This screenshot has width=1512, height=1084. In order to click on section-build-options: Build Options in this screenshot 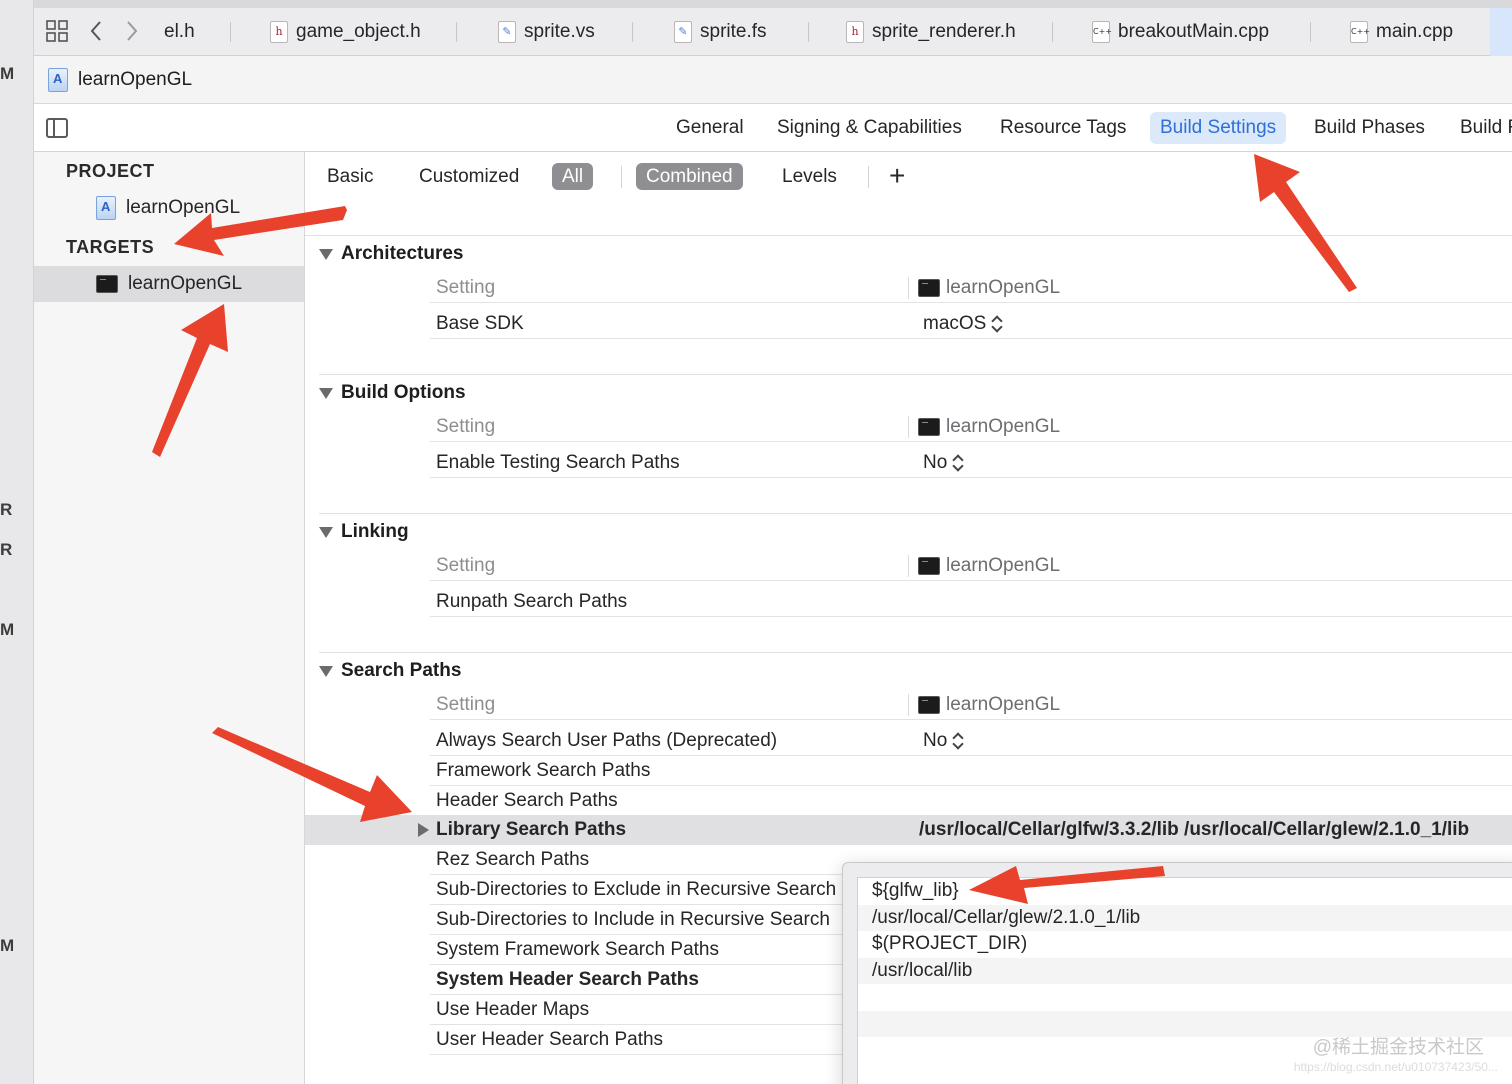, I will do `click(392, 393)`.